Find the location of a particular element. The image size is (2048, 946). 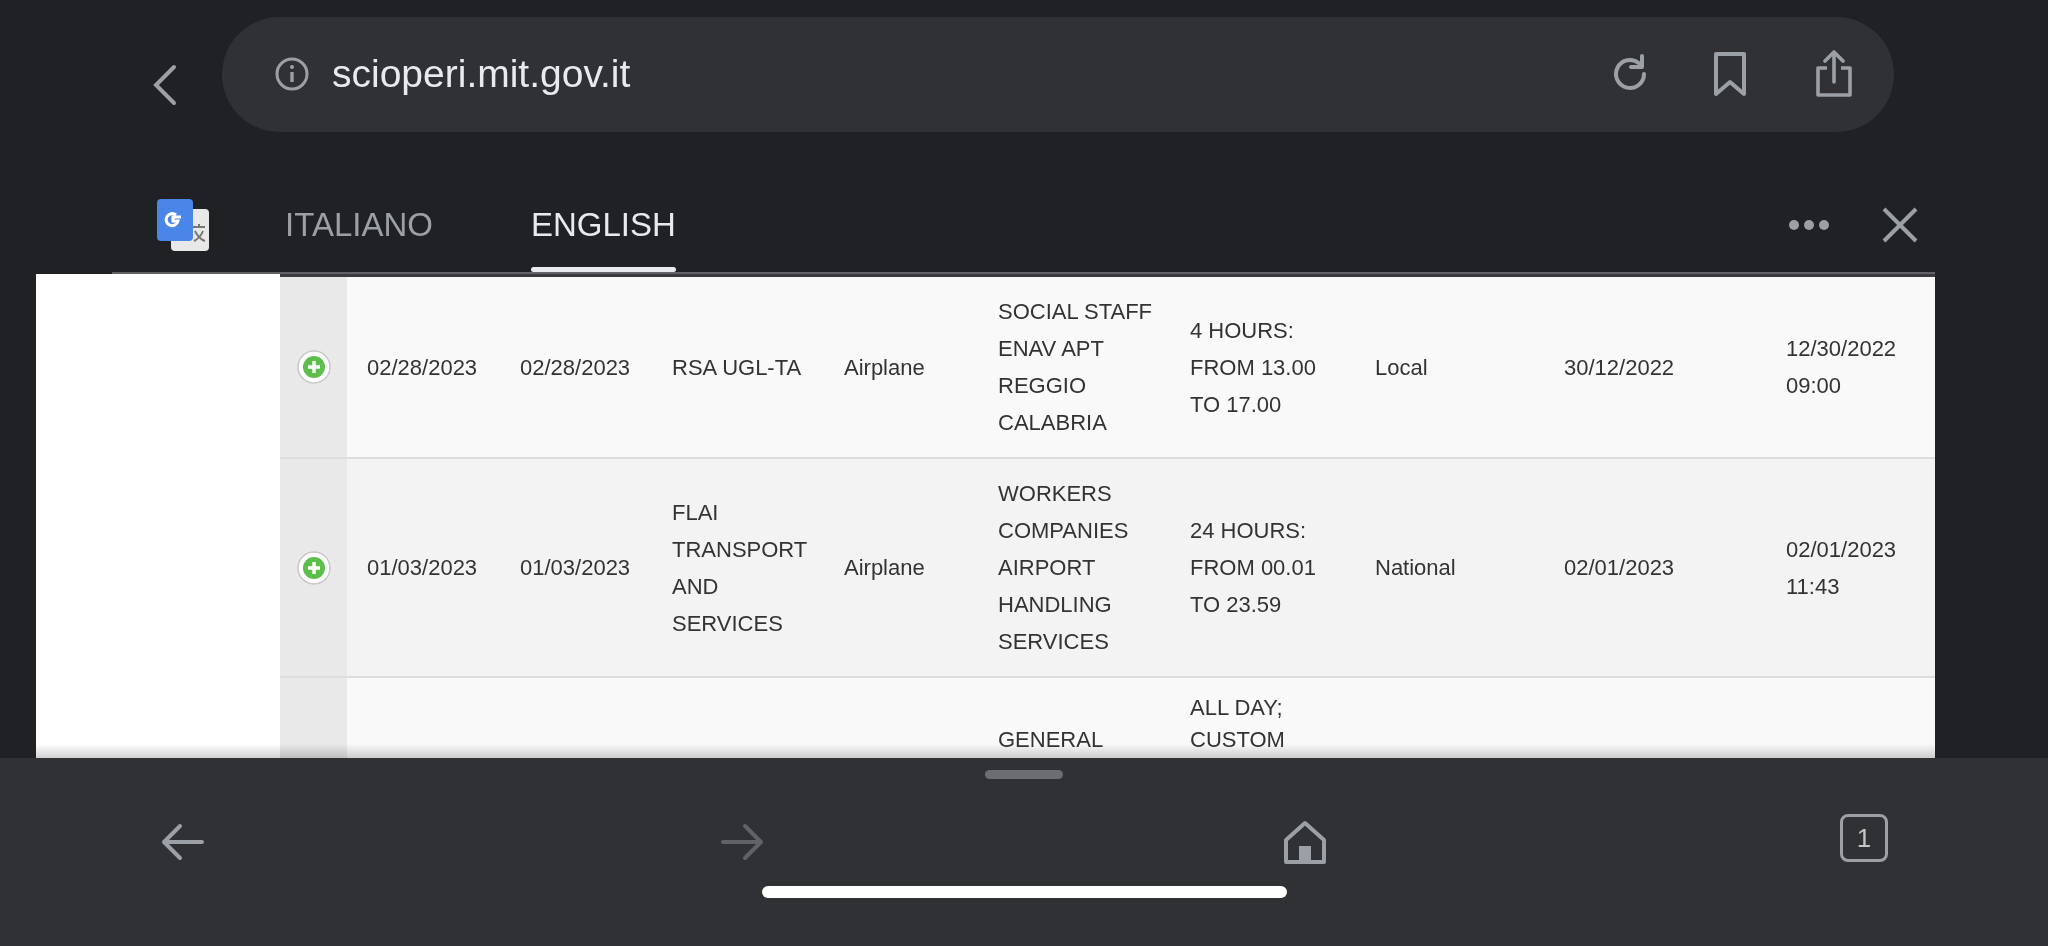

home-icon is located at coordinates (1305, 842).